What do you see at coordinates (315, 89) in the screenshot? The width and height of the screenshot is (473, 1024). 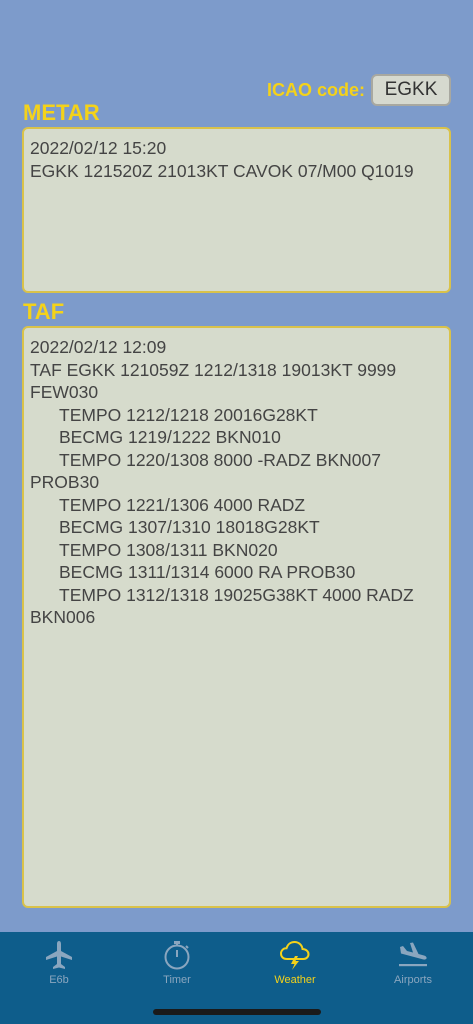 I see `icao-label: ICAO code:` at bounding box center [315, 89].